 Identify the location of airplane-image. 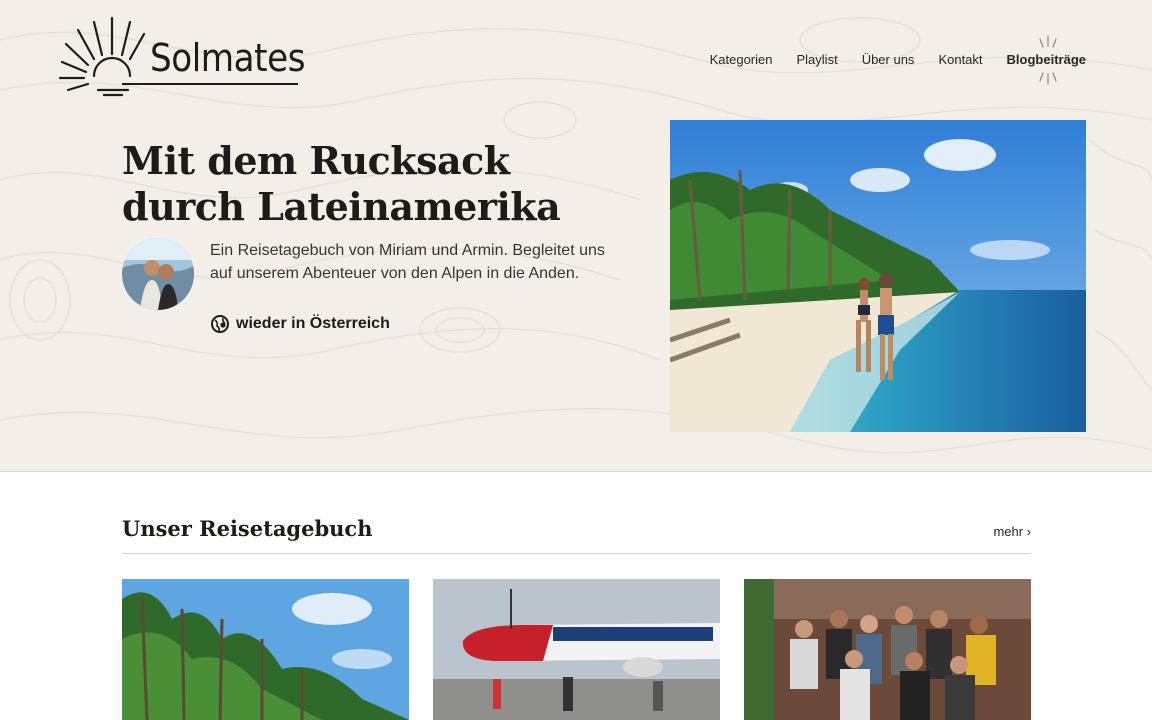
(576, 649).